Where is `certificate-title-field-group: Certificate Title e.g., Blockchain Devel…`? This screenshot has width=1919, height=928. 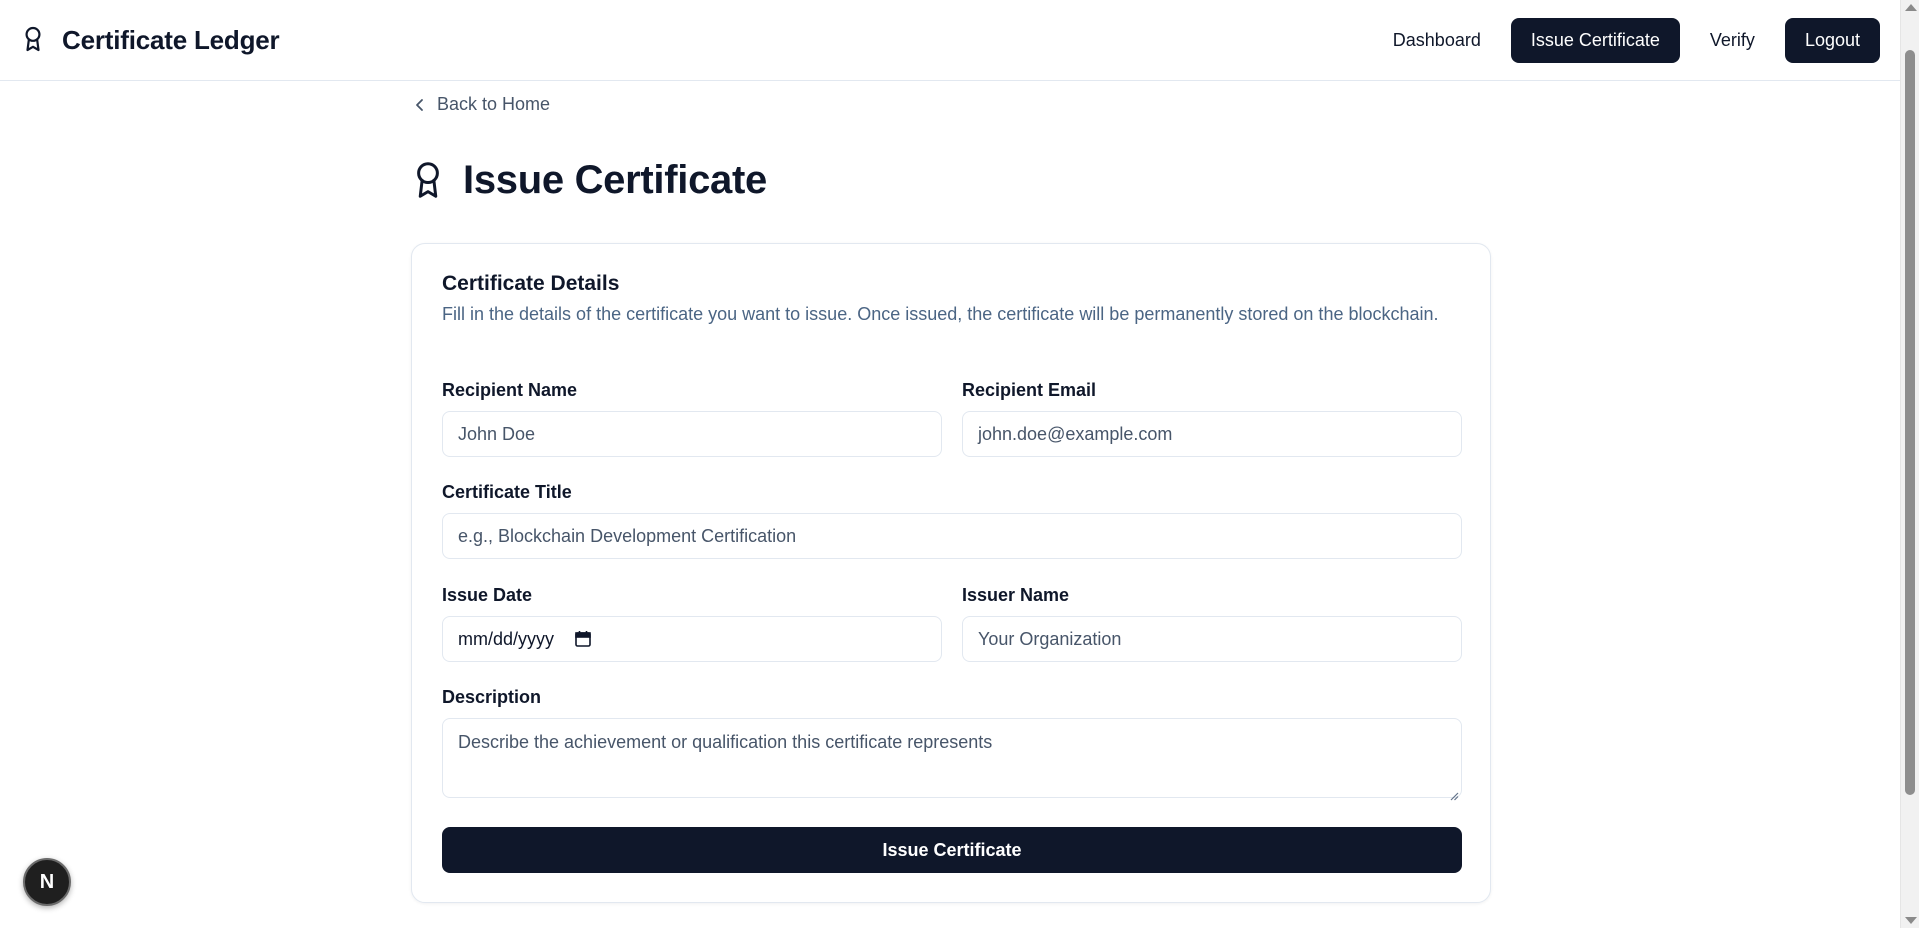 certificate-title-field-group: Certificate Title e.g., Blockchain Devel… is located at coordinates (952, 520).